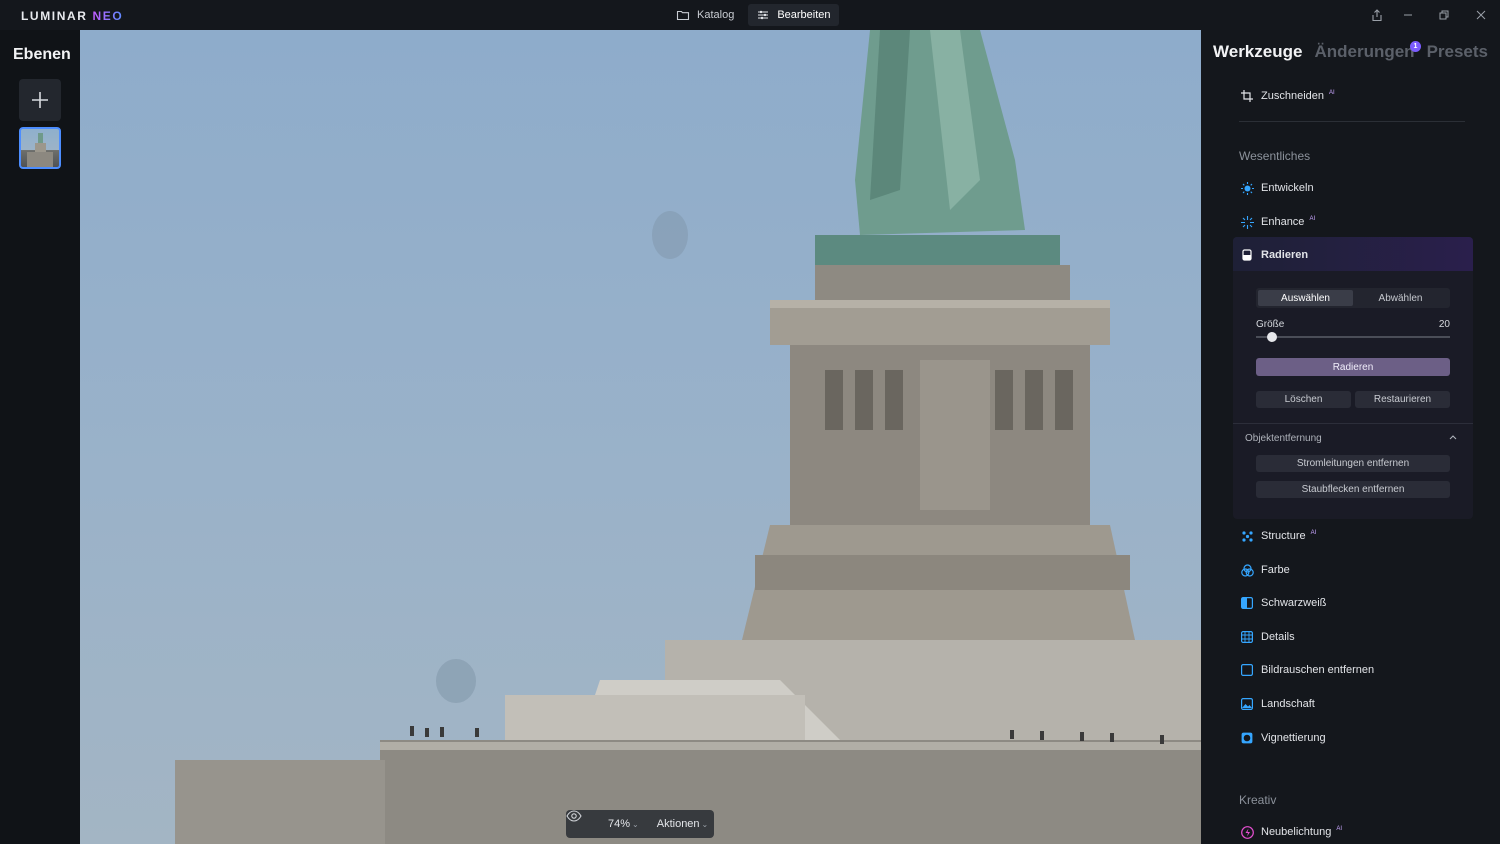 Image resolution: width=1500 pixels, height=844 pixels. I want to click on section-wesentliches: Wesentliches, so click(1275, 156).